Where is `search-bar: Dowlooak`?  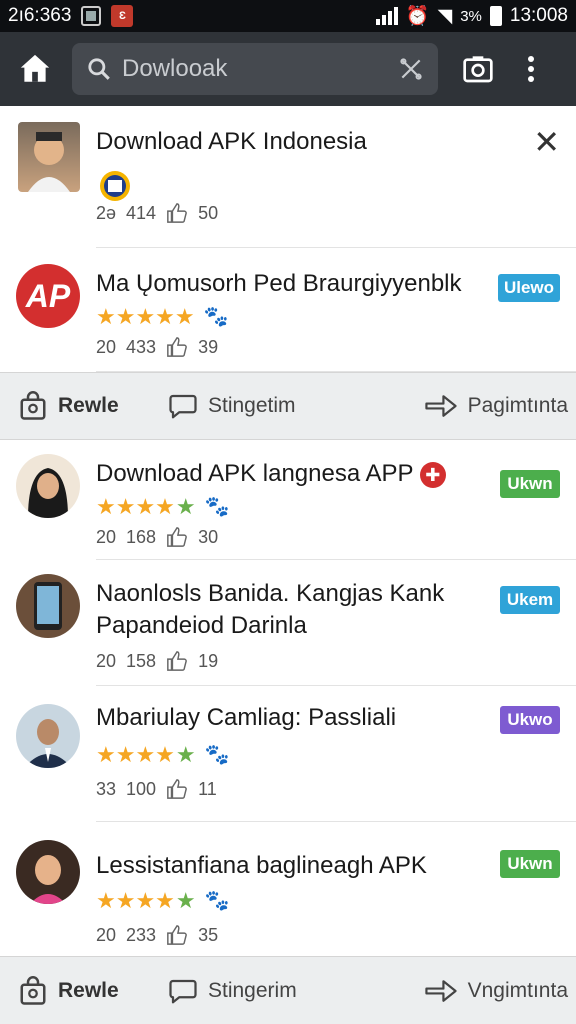 search-bar: Dowlooak is located at coordinates (255, 69).